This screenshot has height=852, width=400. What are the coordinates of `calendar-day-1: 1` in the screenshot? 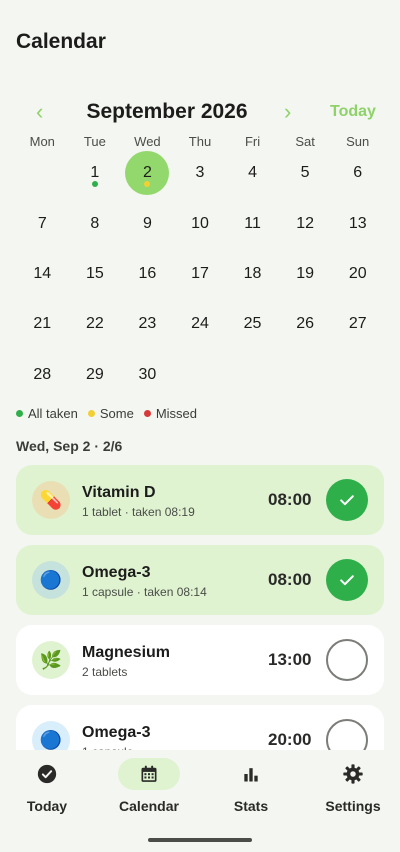 It's located at (95, 173).